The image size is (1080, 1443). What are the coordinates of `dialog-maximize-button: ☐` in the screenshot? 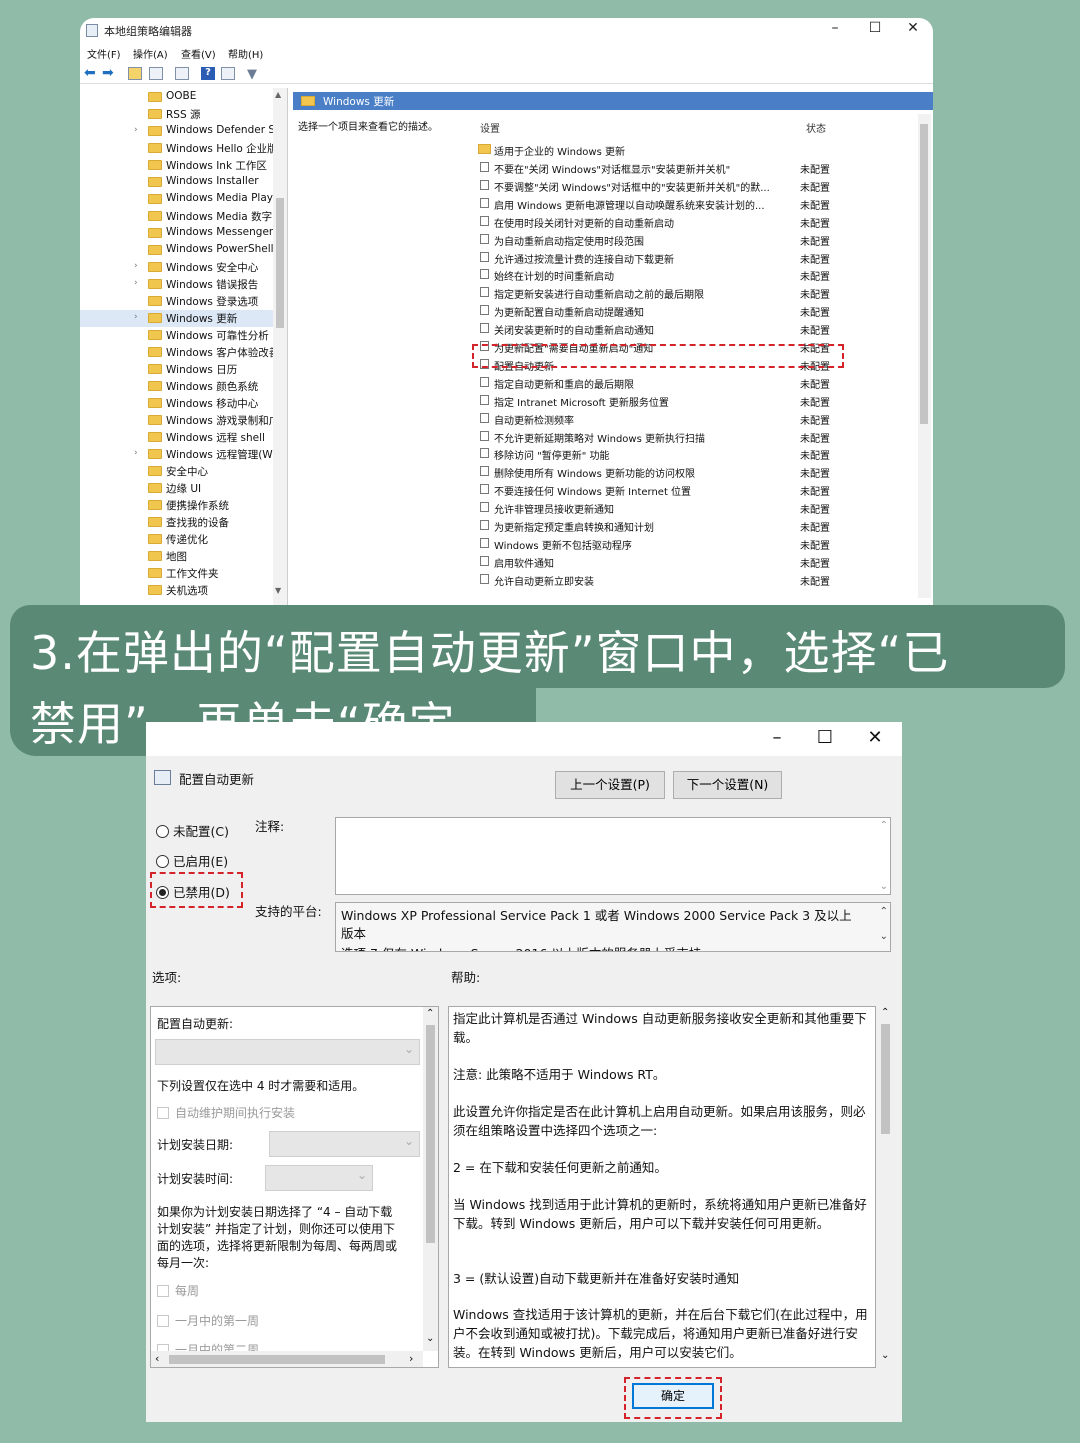 It's located at (825, 737).